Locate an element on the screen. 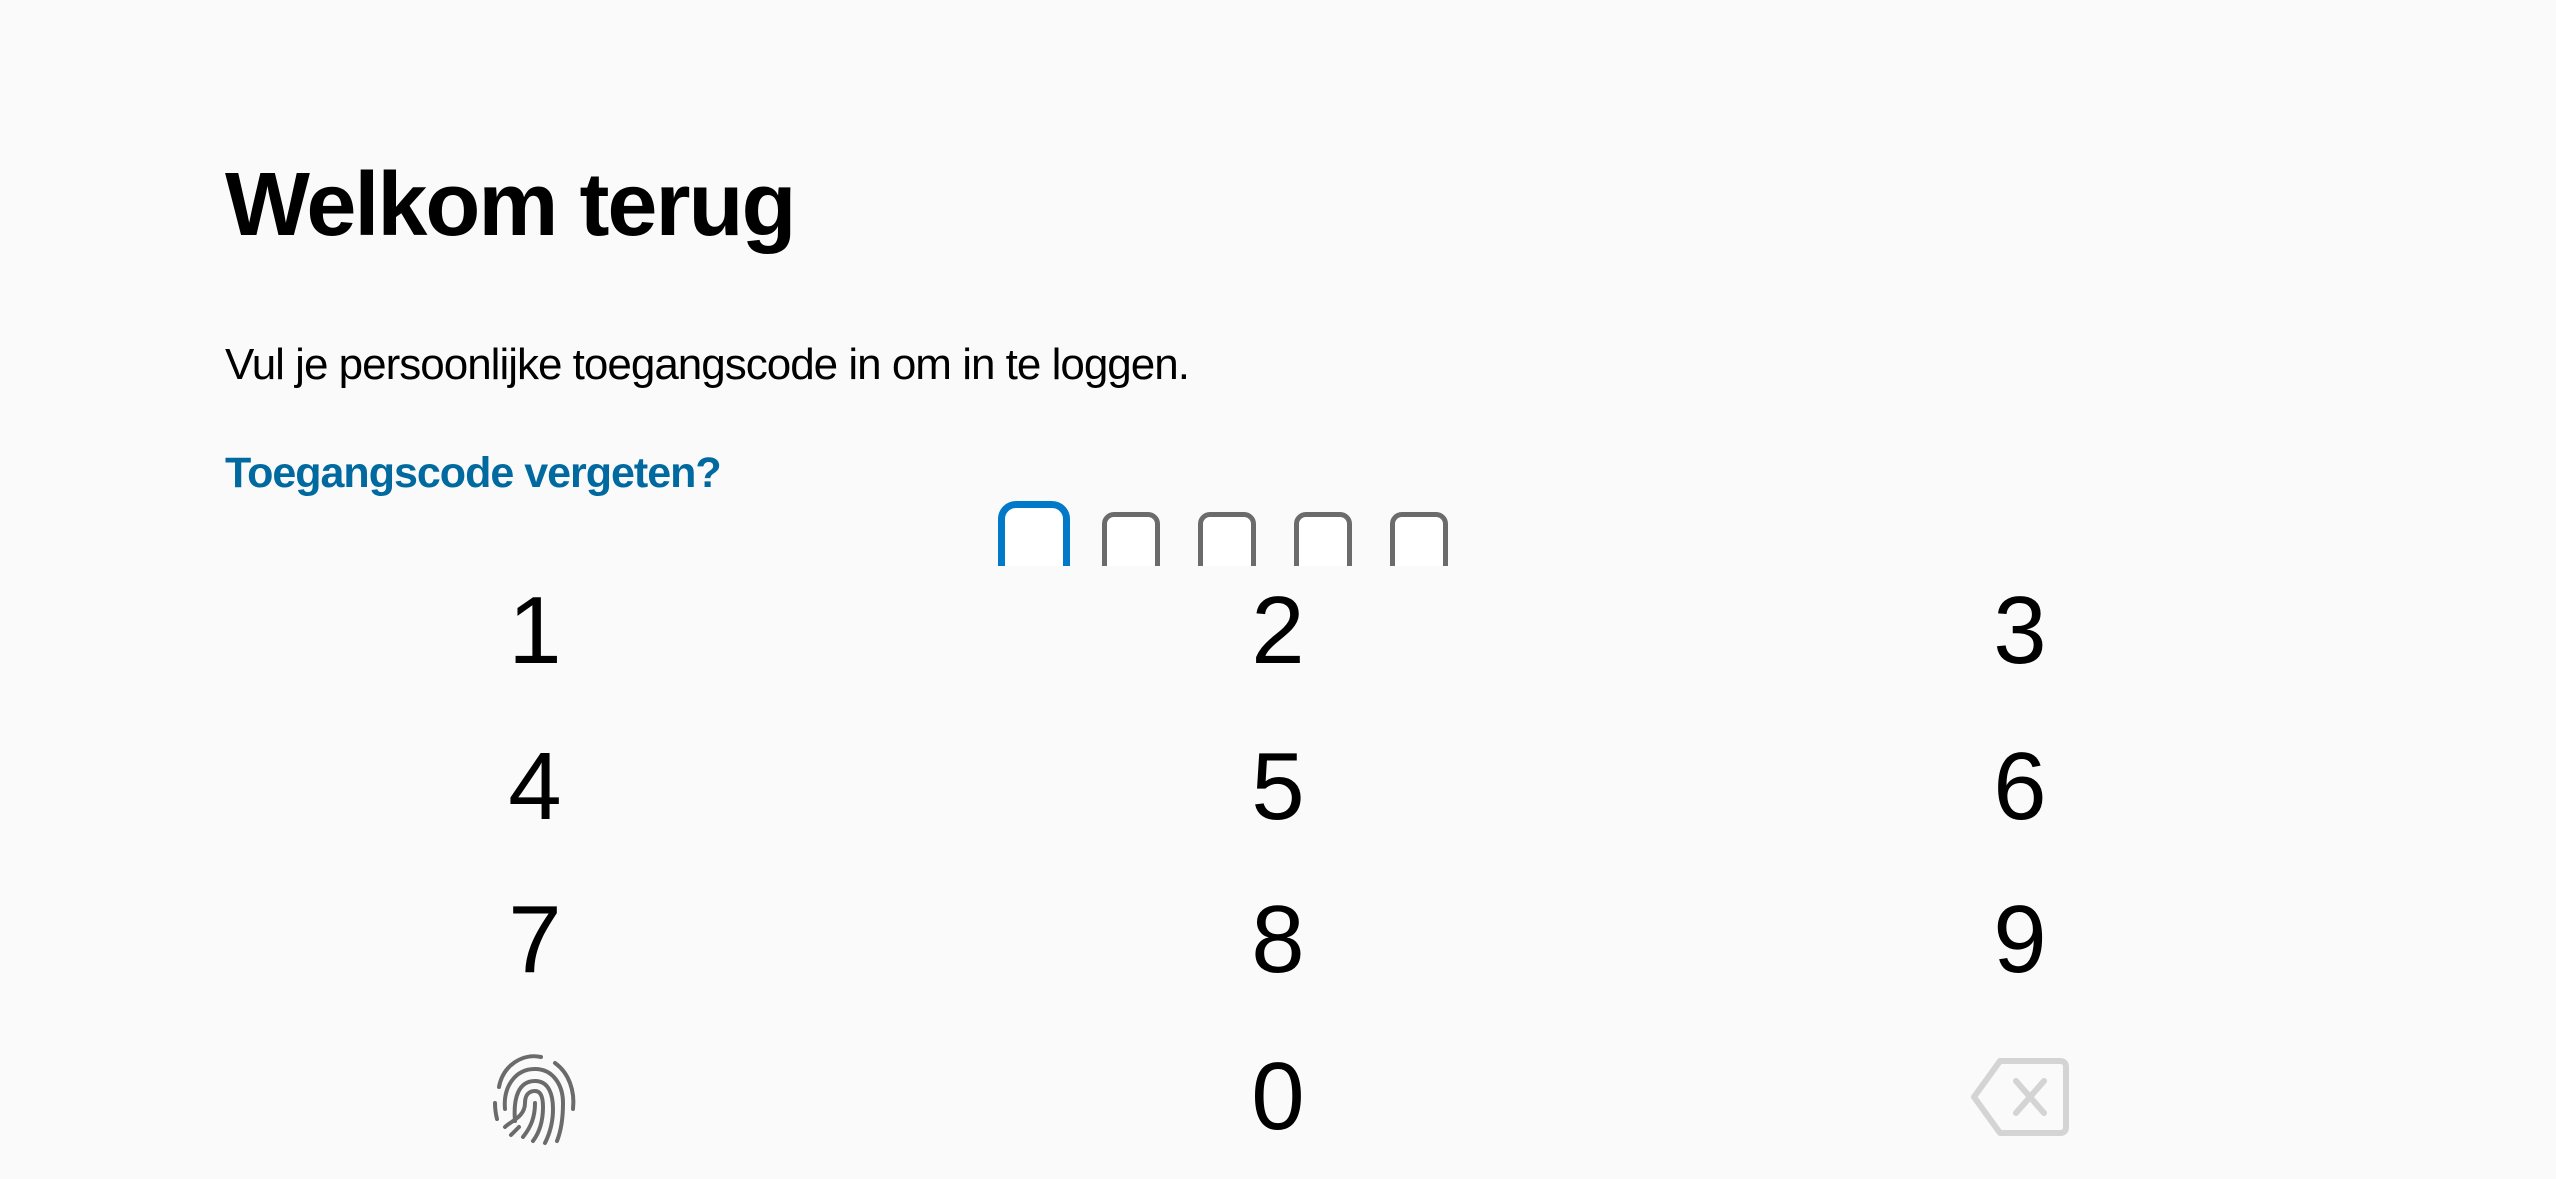 Image resolution: width=2556 pixels, height=1179 pixels. biometric-button is located at coordinates (535, 1097).